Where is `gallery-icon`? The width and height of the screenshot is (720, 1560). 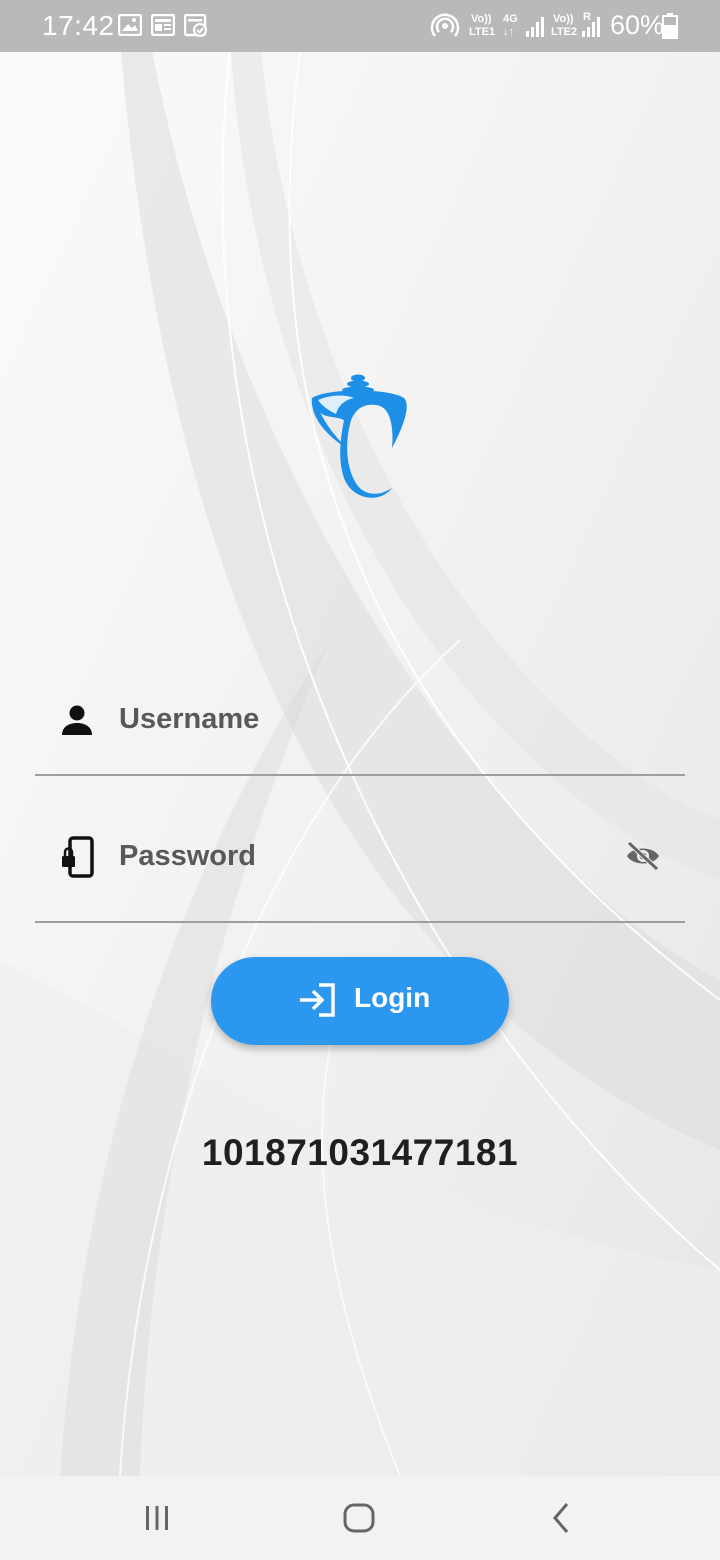 gallery-icon is located at coordinates (130, 25).